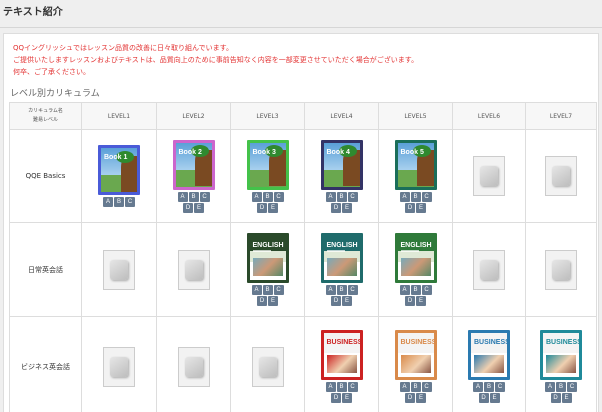 The height and width of the screenshot is (412, 602). What do you see at coordinates (45, 176) in the screenshot?
I see `row-label: QQE Basics` at bounding box center [45, 176].